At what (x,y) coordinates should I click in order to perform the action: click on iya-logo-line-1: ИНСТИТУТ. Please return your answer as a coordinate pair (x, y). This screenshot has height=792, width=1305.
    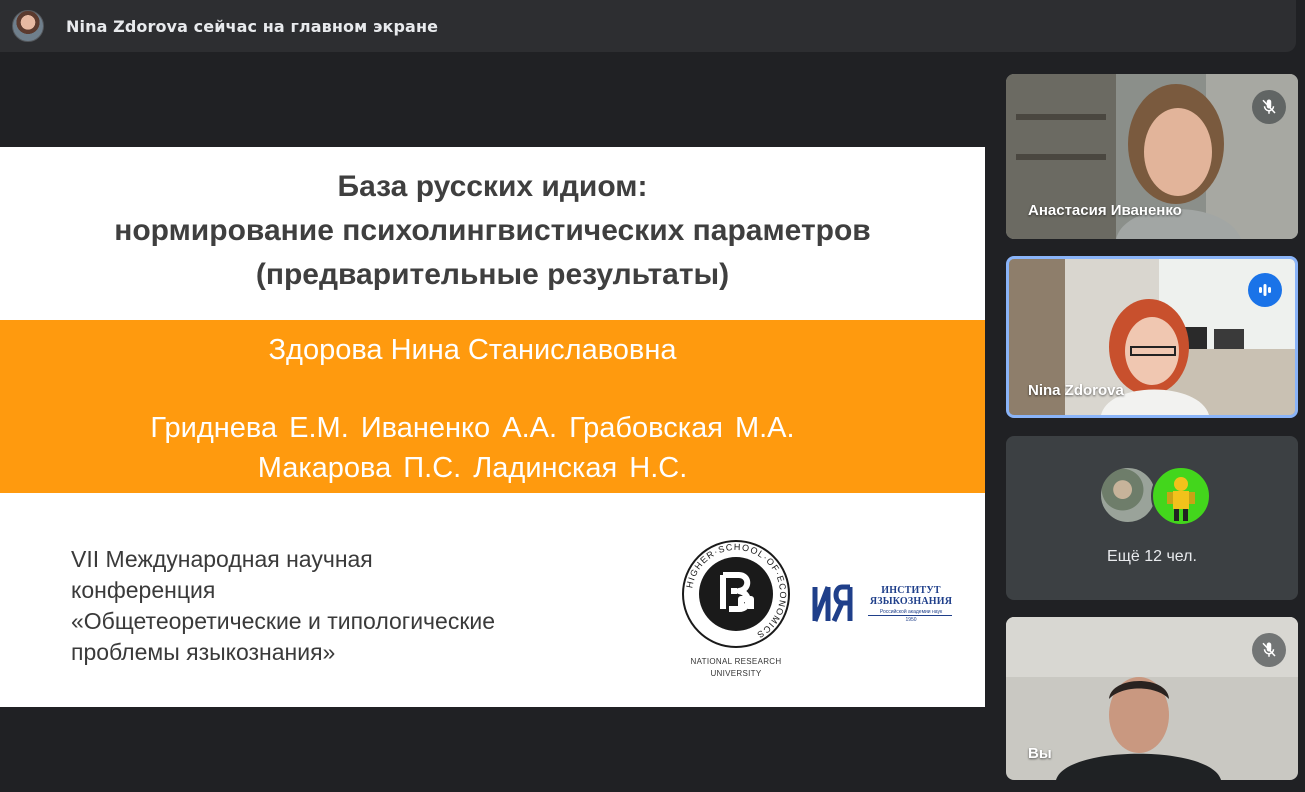
    Looking at the image, I should click on (911, 590).